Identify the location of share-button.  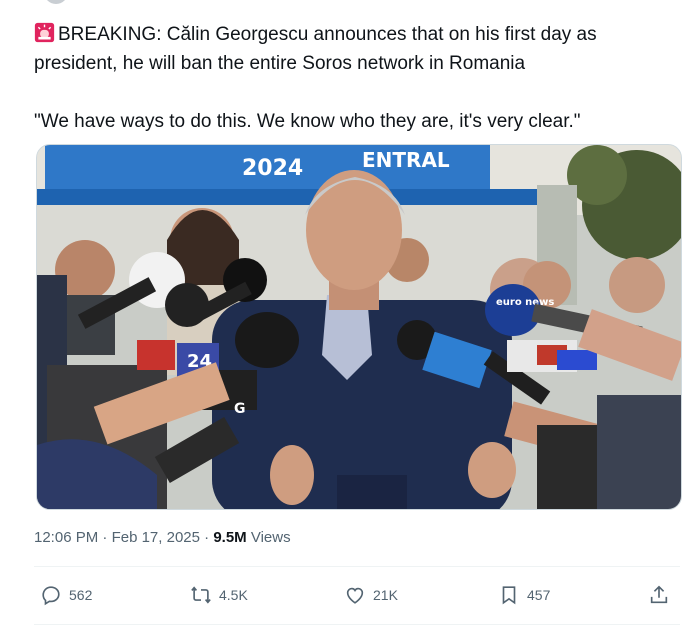
(662, 595).